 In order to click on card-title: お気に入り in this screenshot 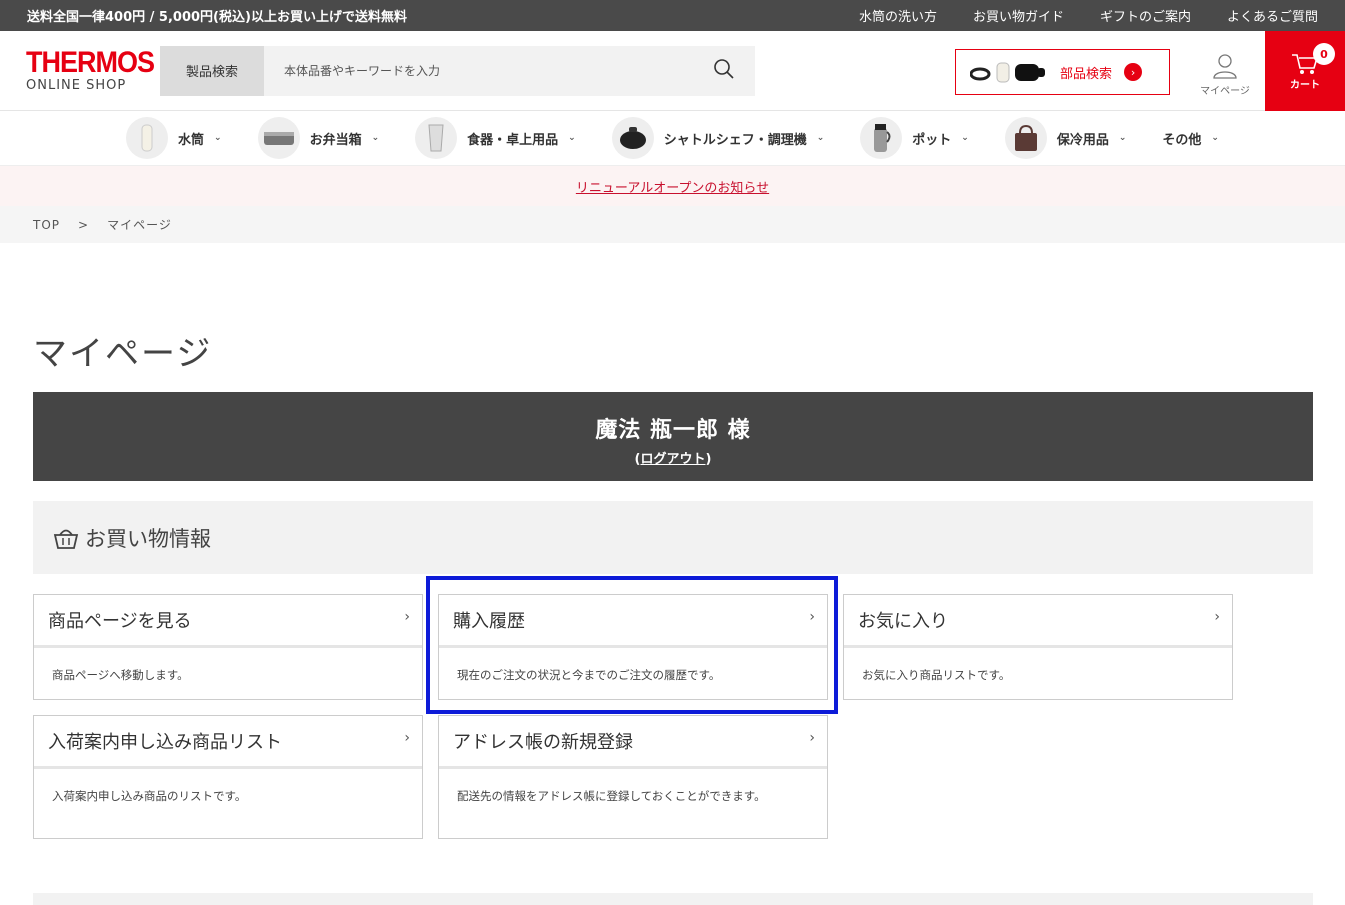, I will do `click(903, 621)`.